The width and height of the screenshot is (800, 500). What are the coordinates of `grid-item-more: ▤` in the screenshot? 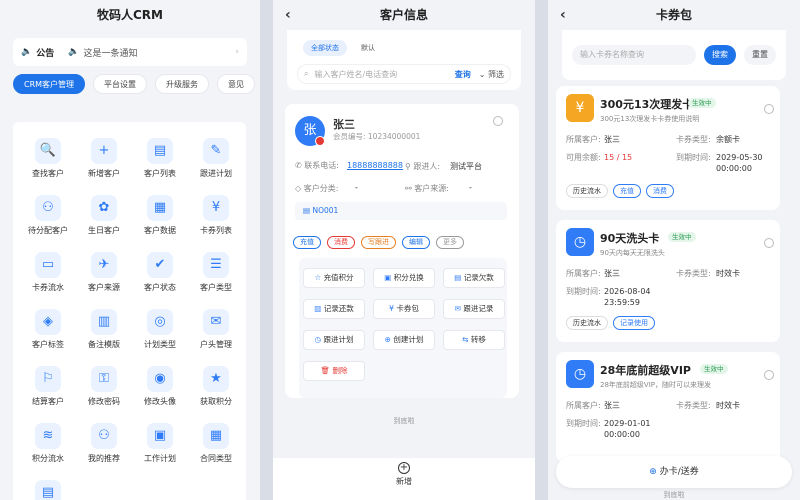 It's located at (48, 490).